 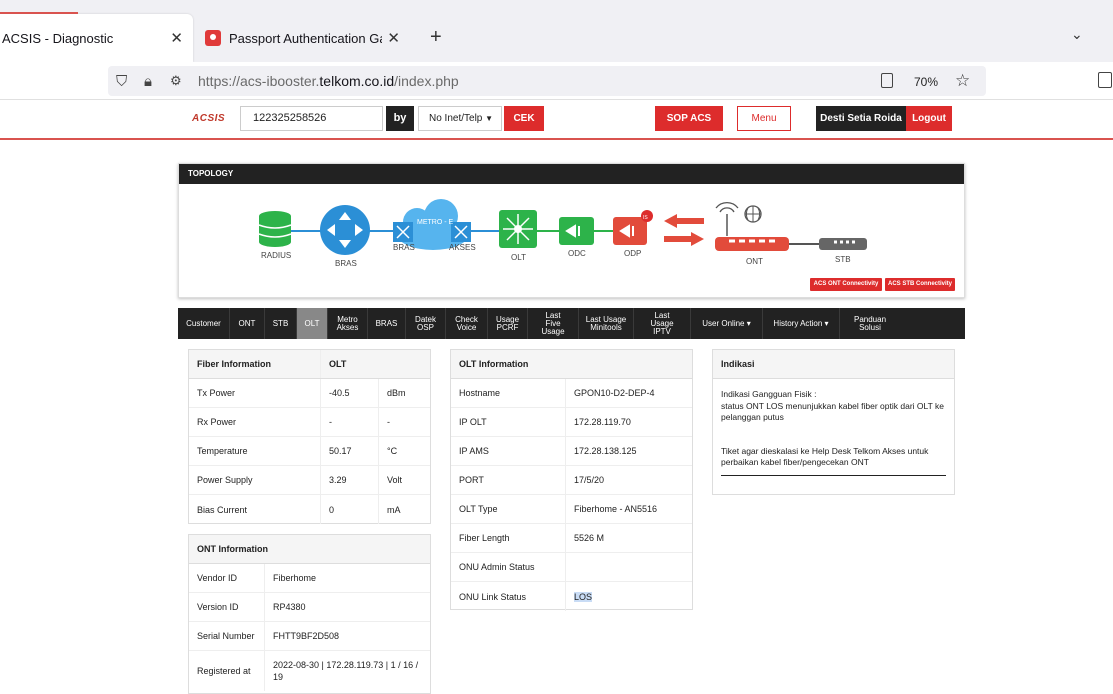 I want to click on odc-splitter-icon, so click(x=576, y=231).